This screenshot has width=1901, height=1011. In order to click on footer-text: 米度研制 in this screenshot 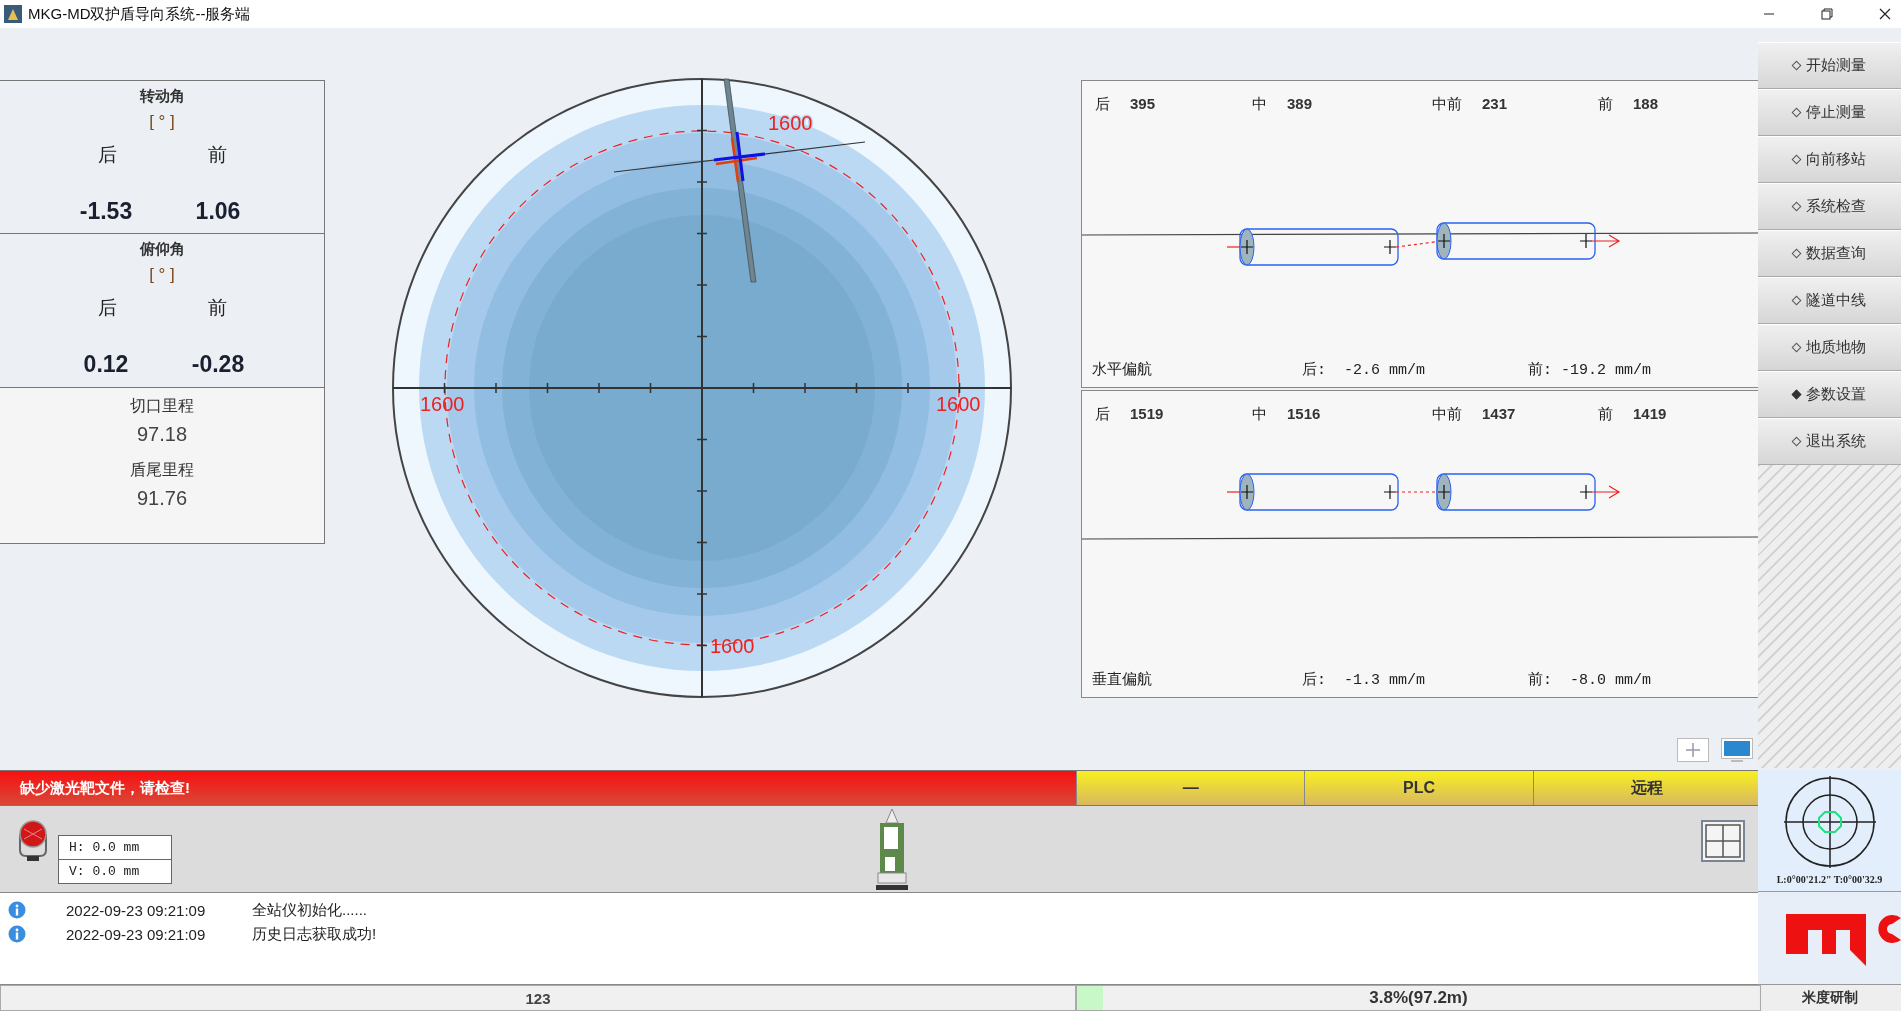, I will do `click(1829, 997)`.